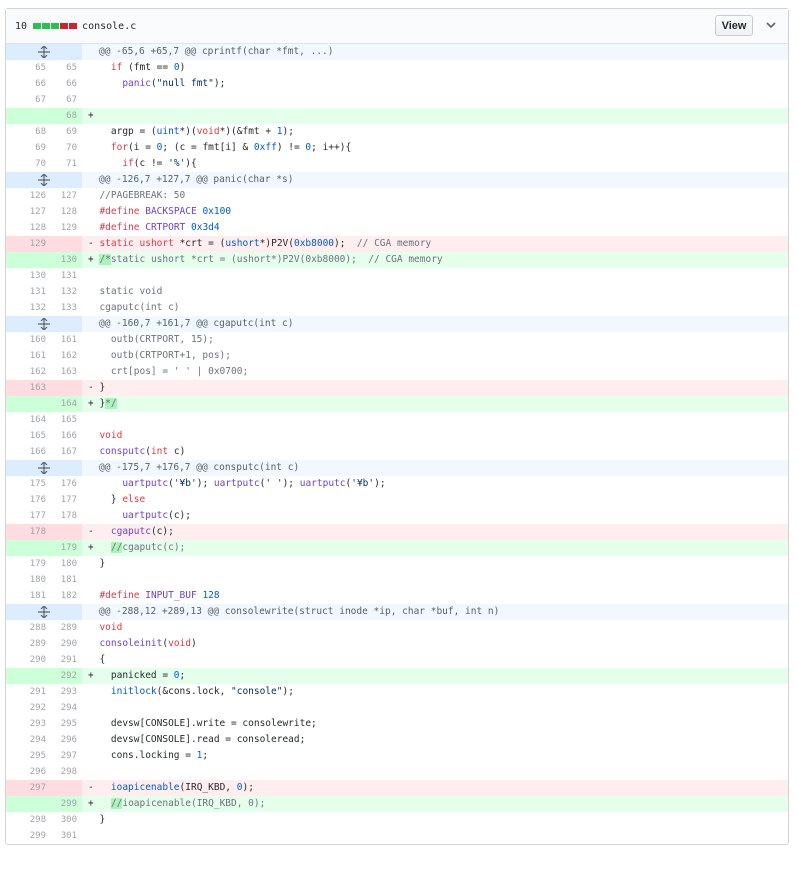 Image resolution: width=798 pixels, height=884 pixels. What do you see at coordinates (66, 740) in the screenshot?
I see `new-line-number: 296` at bounding box center [66, 740].